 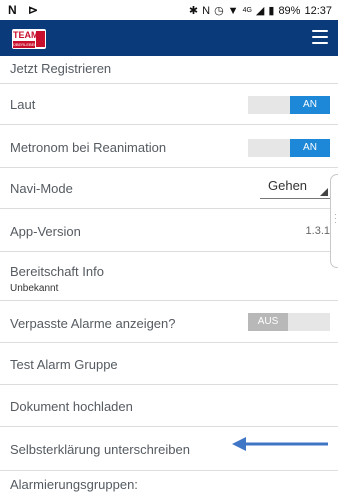 I want to click on notification-icons: N ⊳, so click(x=25, y=10).